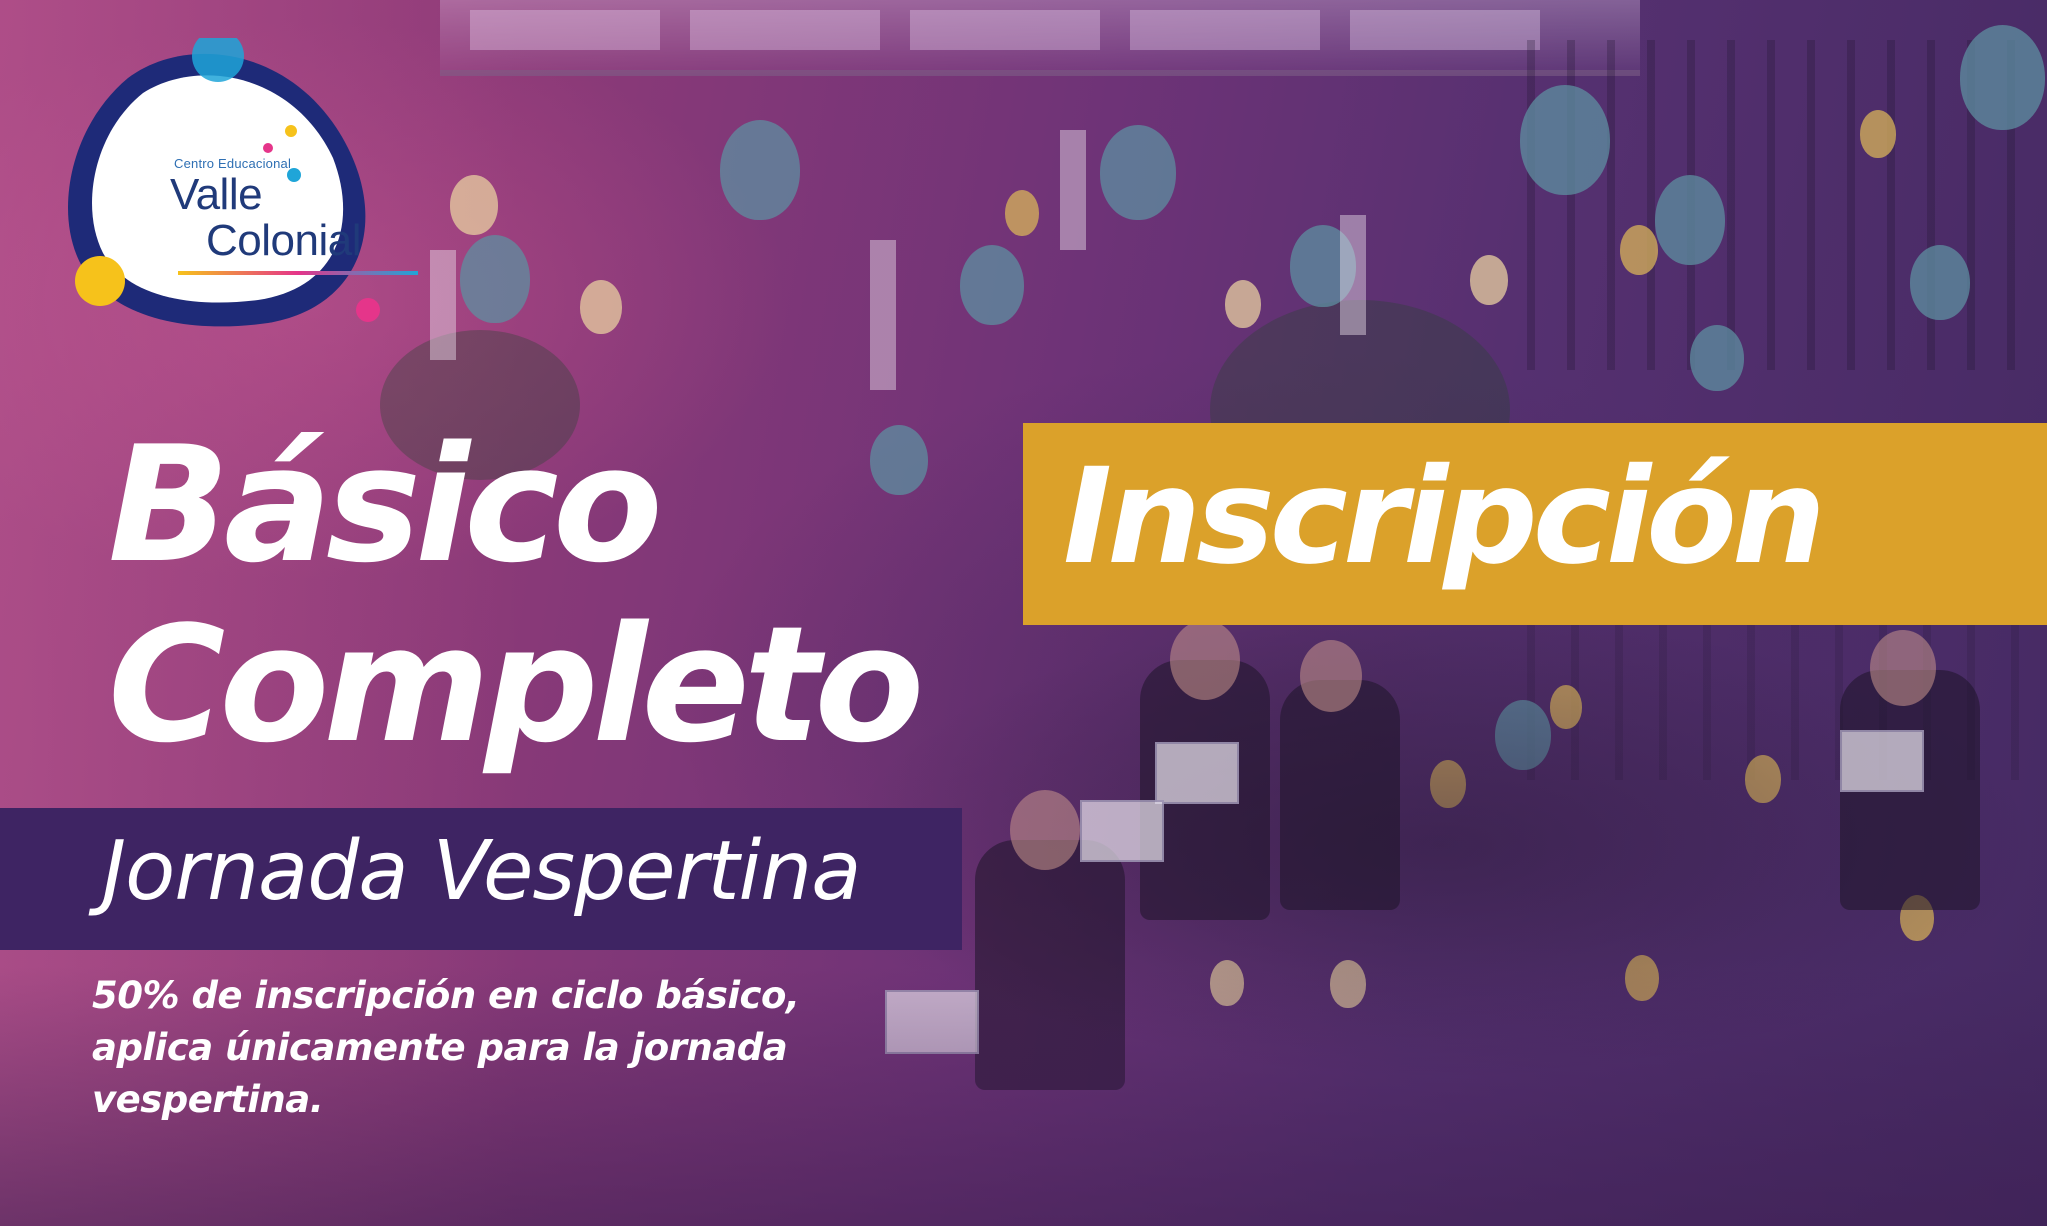 The image size is (2047, 1226). I want to click on logo-name-line1: Valle, so click(216, 194).